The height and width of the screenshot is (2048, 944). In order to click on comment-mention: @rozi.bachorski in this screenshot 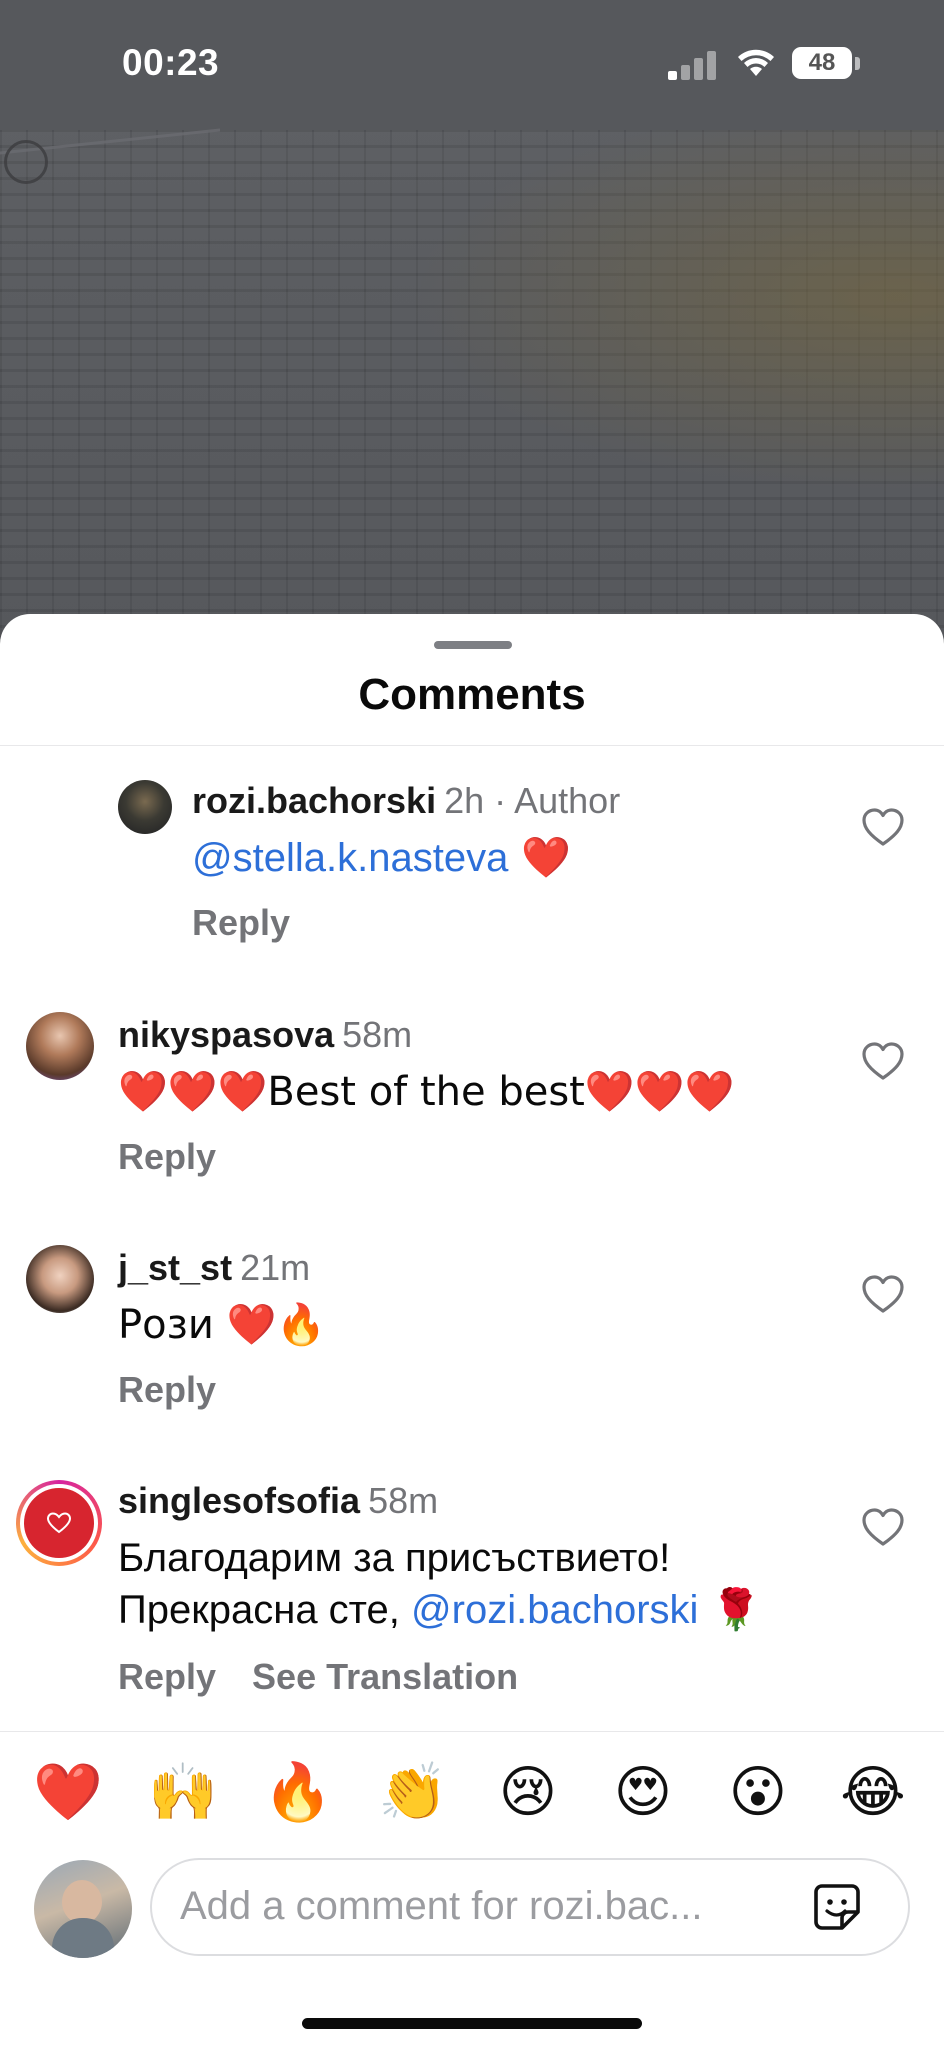, I will do `click(554, 1610)`.